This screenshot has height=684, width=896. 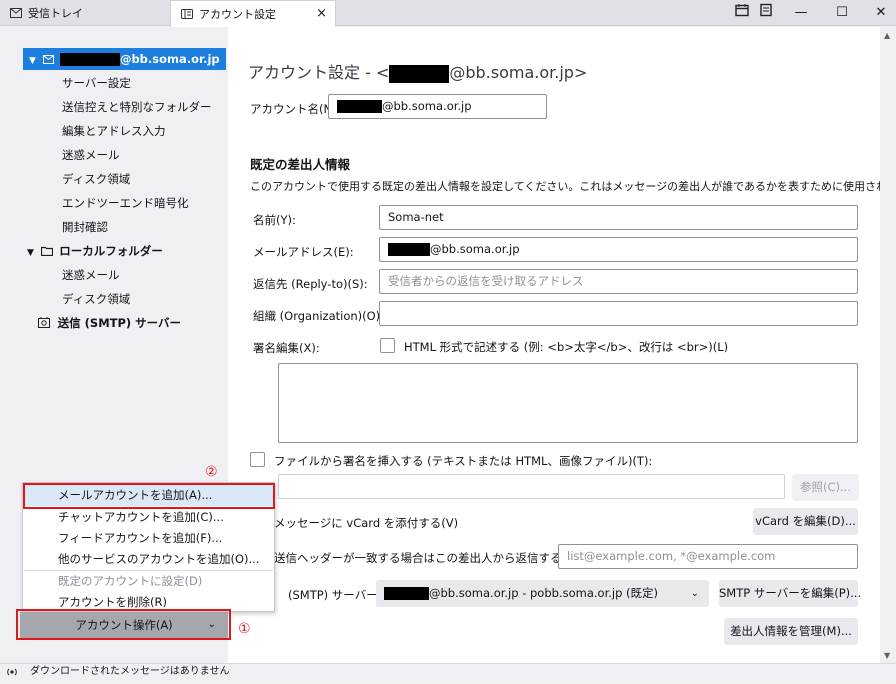 What do you see at coordinates (237, 14) in the screenshot?
I see `tab-account-settings-label: アカウント設定` at bounding box center [237, 14].